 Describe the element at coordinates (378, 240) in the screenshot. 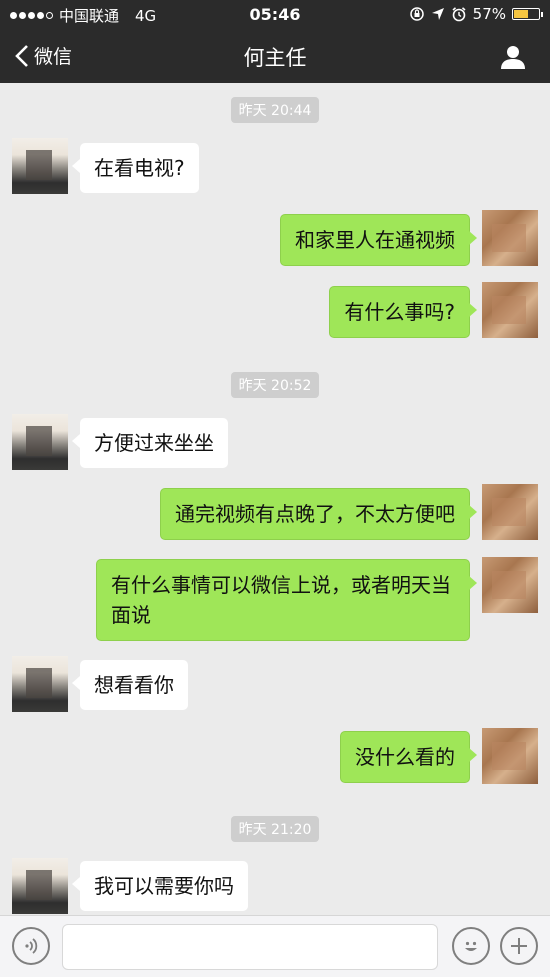

I see `sent-message: 和家里人在通视频` at that location.